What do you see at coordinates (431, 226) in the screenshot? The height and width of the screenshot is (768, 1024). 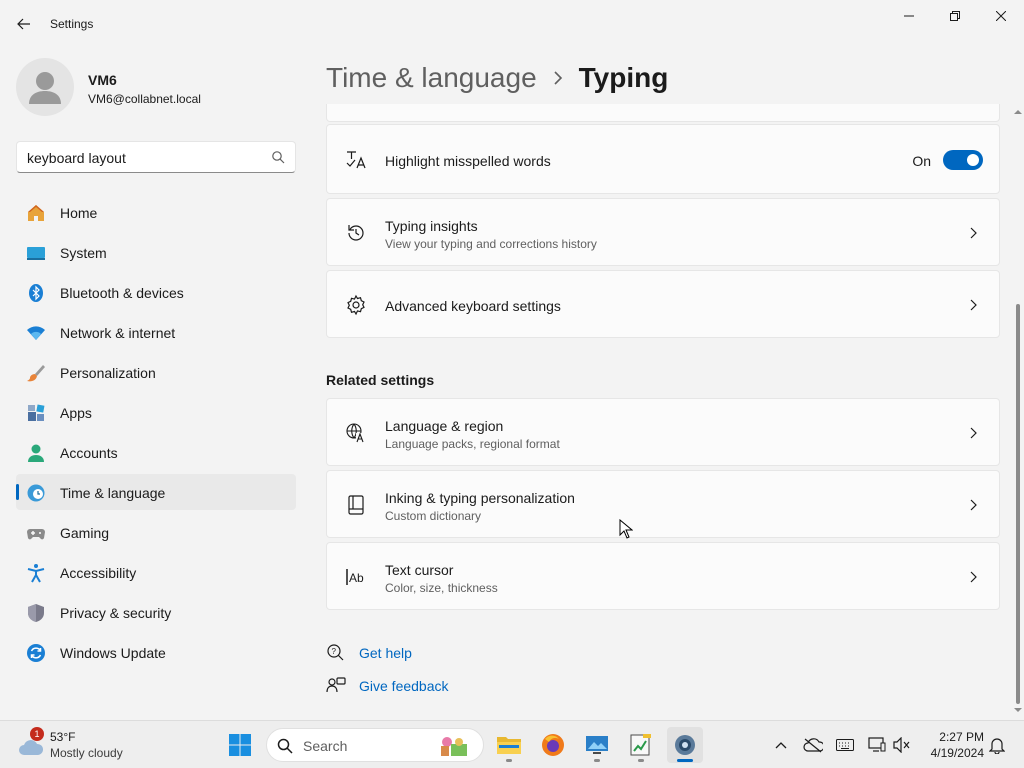 I see `card-title: Typing insights` at bounding box center [431, 226].